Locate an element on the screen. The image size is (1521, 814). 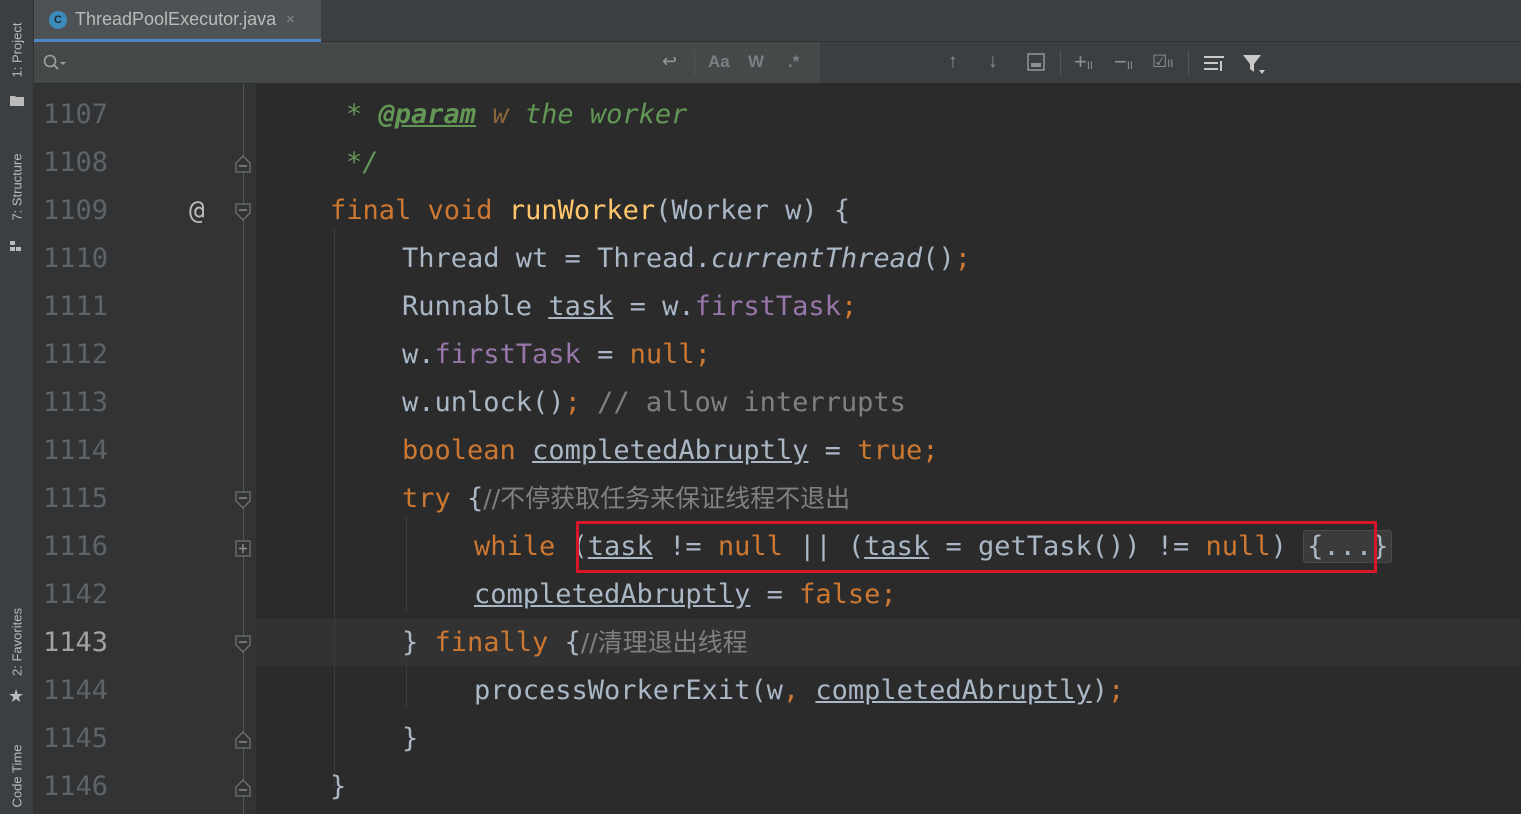
previous-occurrence-icon: ↑ is located at coordinates (953, 62).